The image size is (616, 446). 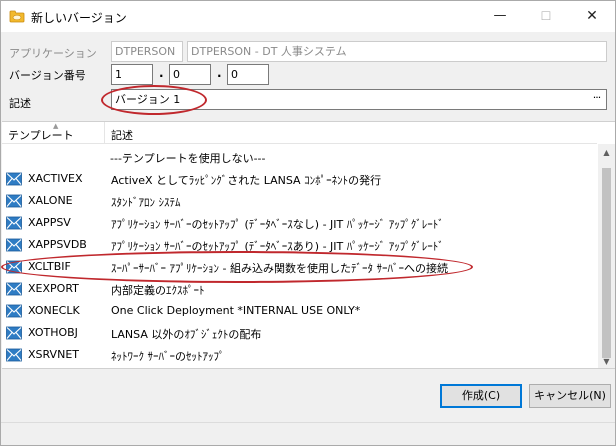 I want to click on version-label: バージョン番号, so click(x=47, y=75).